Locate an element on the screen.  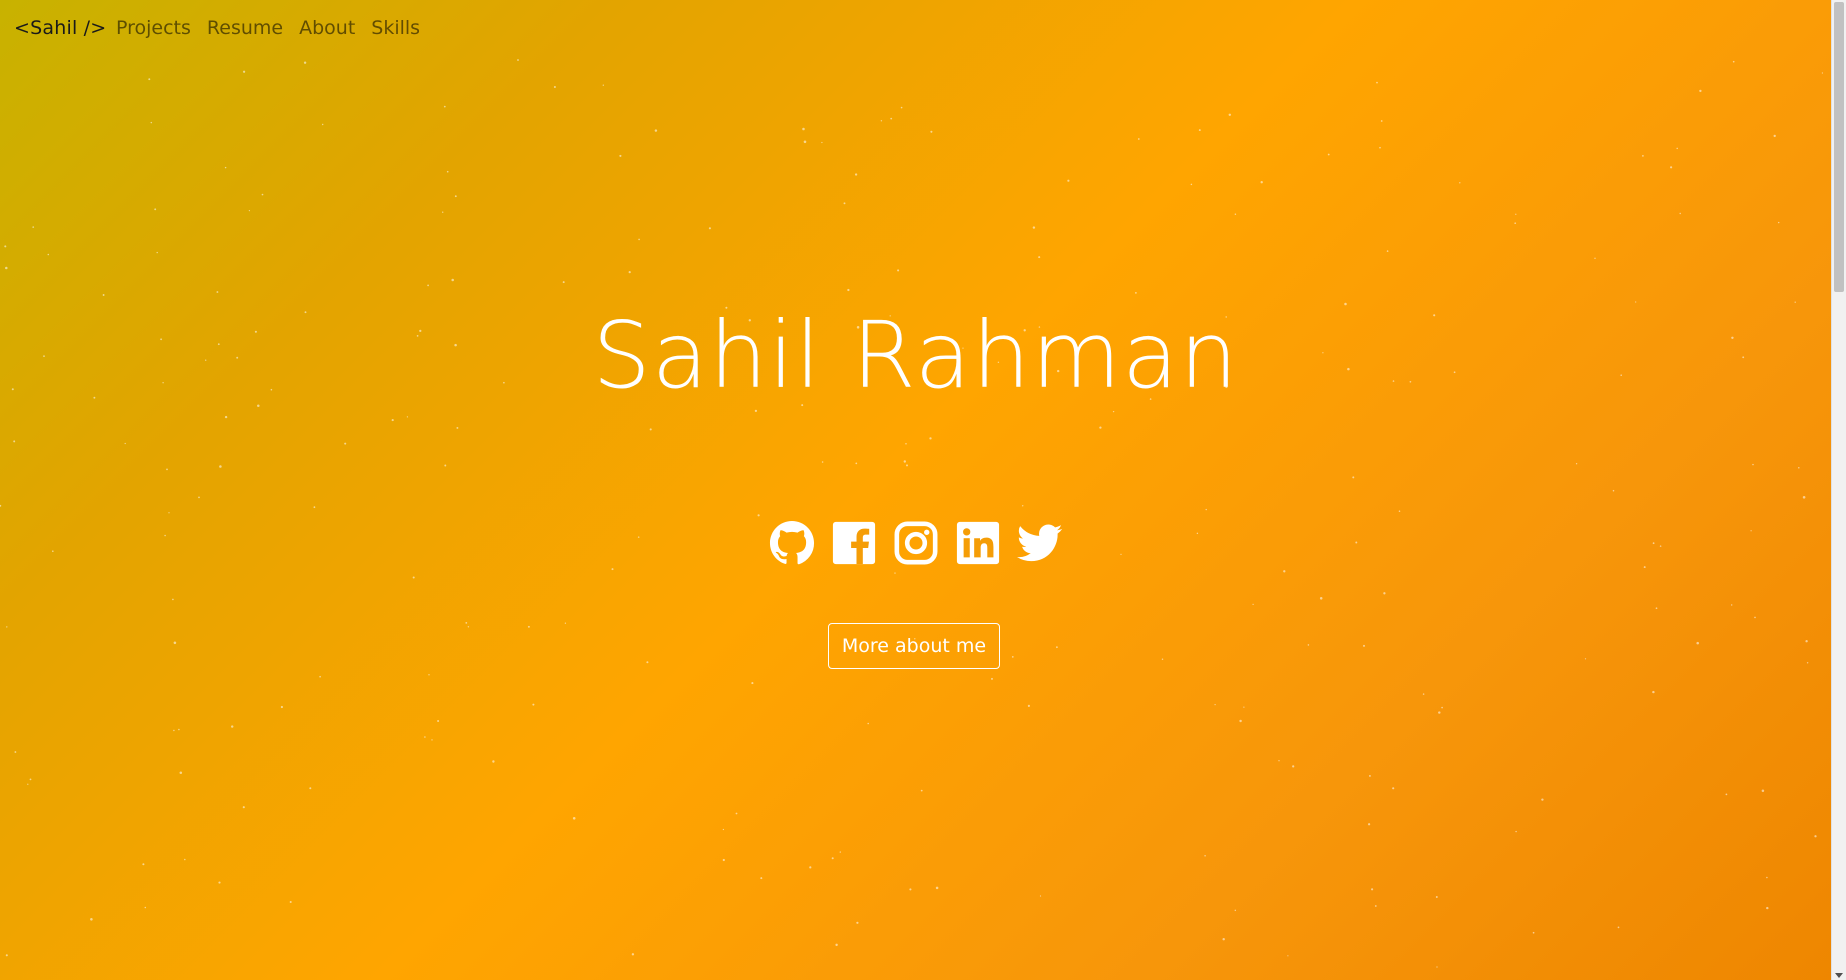
twitter-link is located at coordinates (1039, 543).